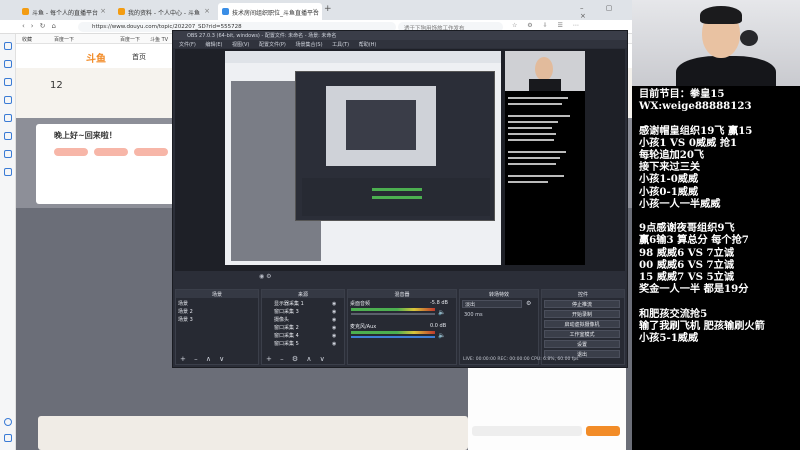 This screenshot has height=450, width=800. What do you see at coordinates (528, 303) in the screenshot?
I see `gear-icon: ⚙` at bounding box center [528, 303].